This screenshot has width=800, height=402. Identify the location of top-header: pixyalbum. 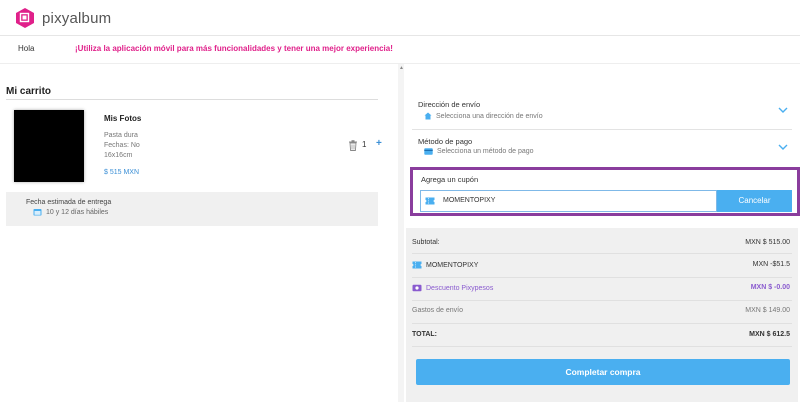
(400, 18).